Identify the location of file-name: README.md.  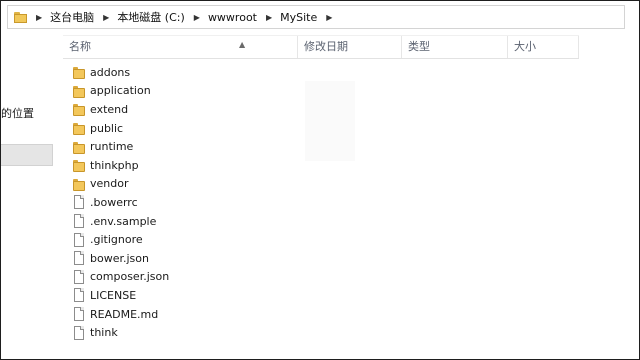
(124, 314).